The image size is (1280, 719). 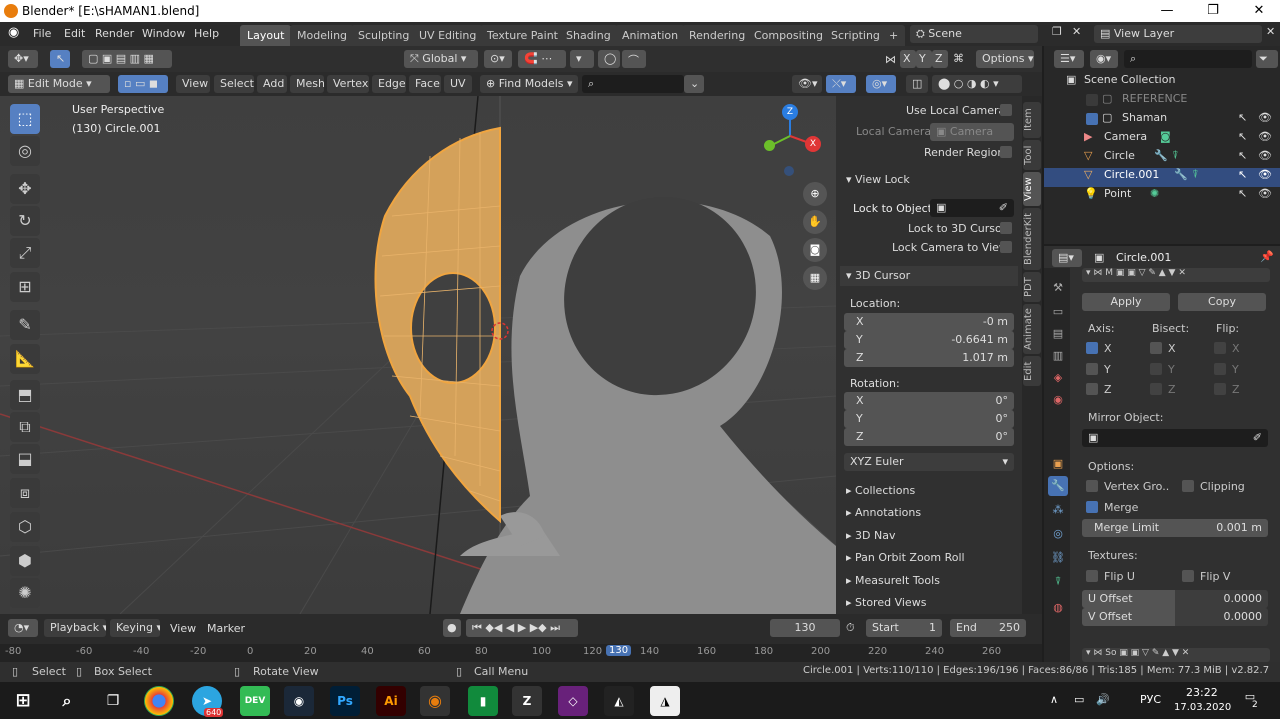 What do you see at coordinates (1092, 389) in the screenshot?
I see `axis-z-checkbox` at bounding box center [1092, 389].